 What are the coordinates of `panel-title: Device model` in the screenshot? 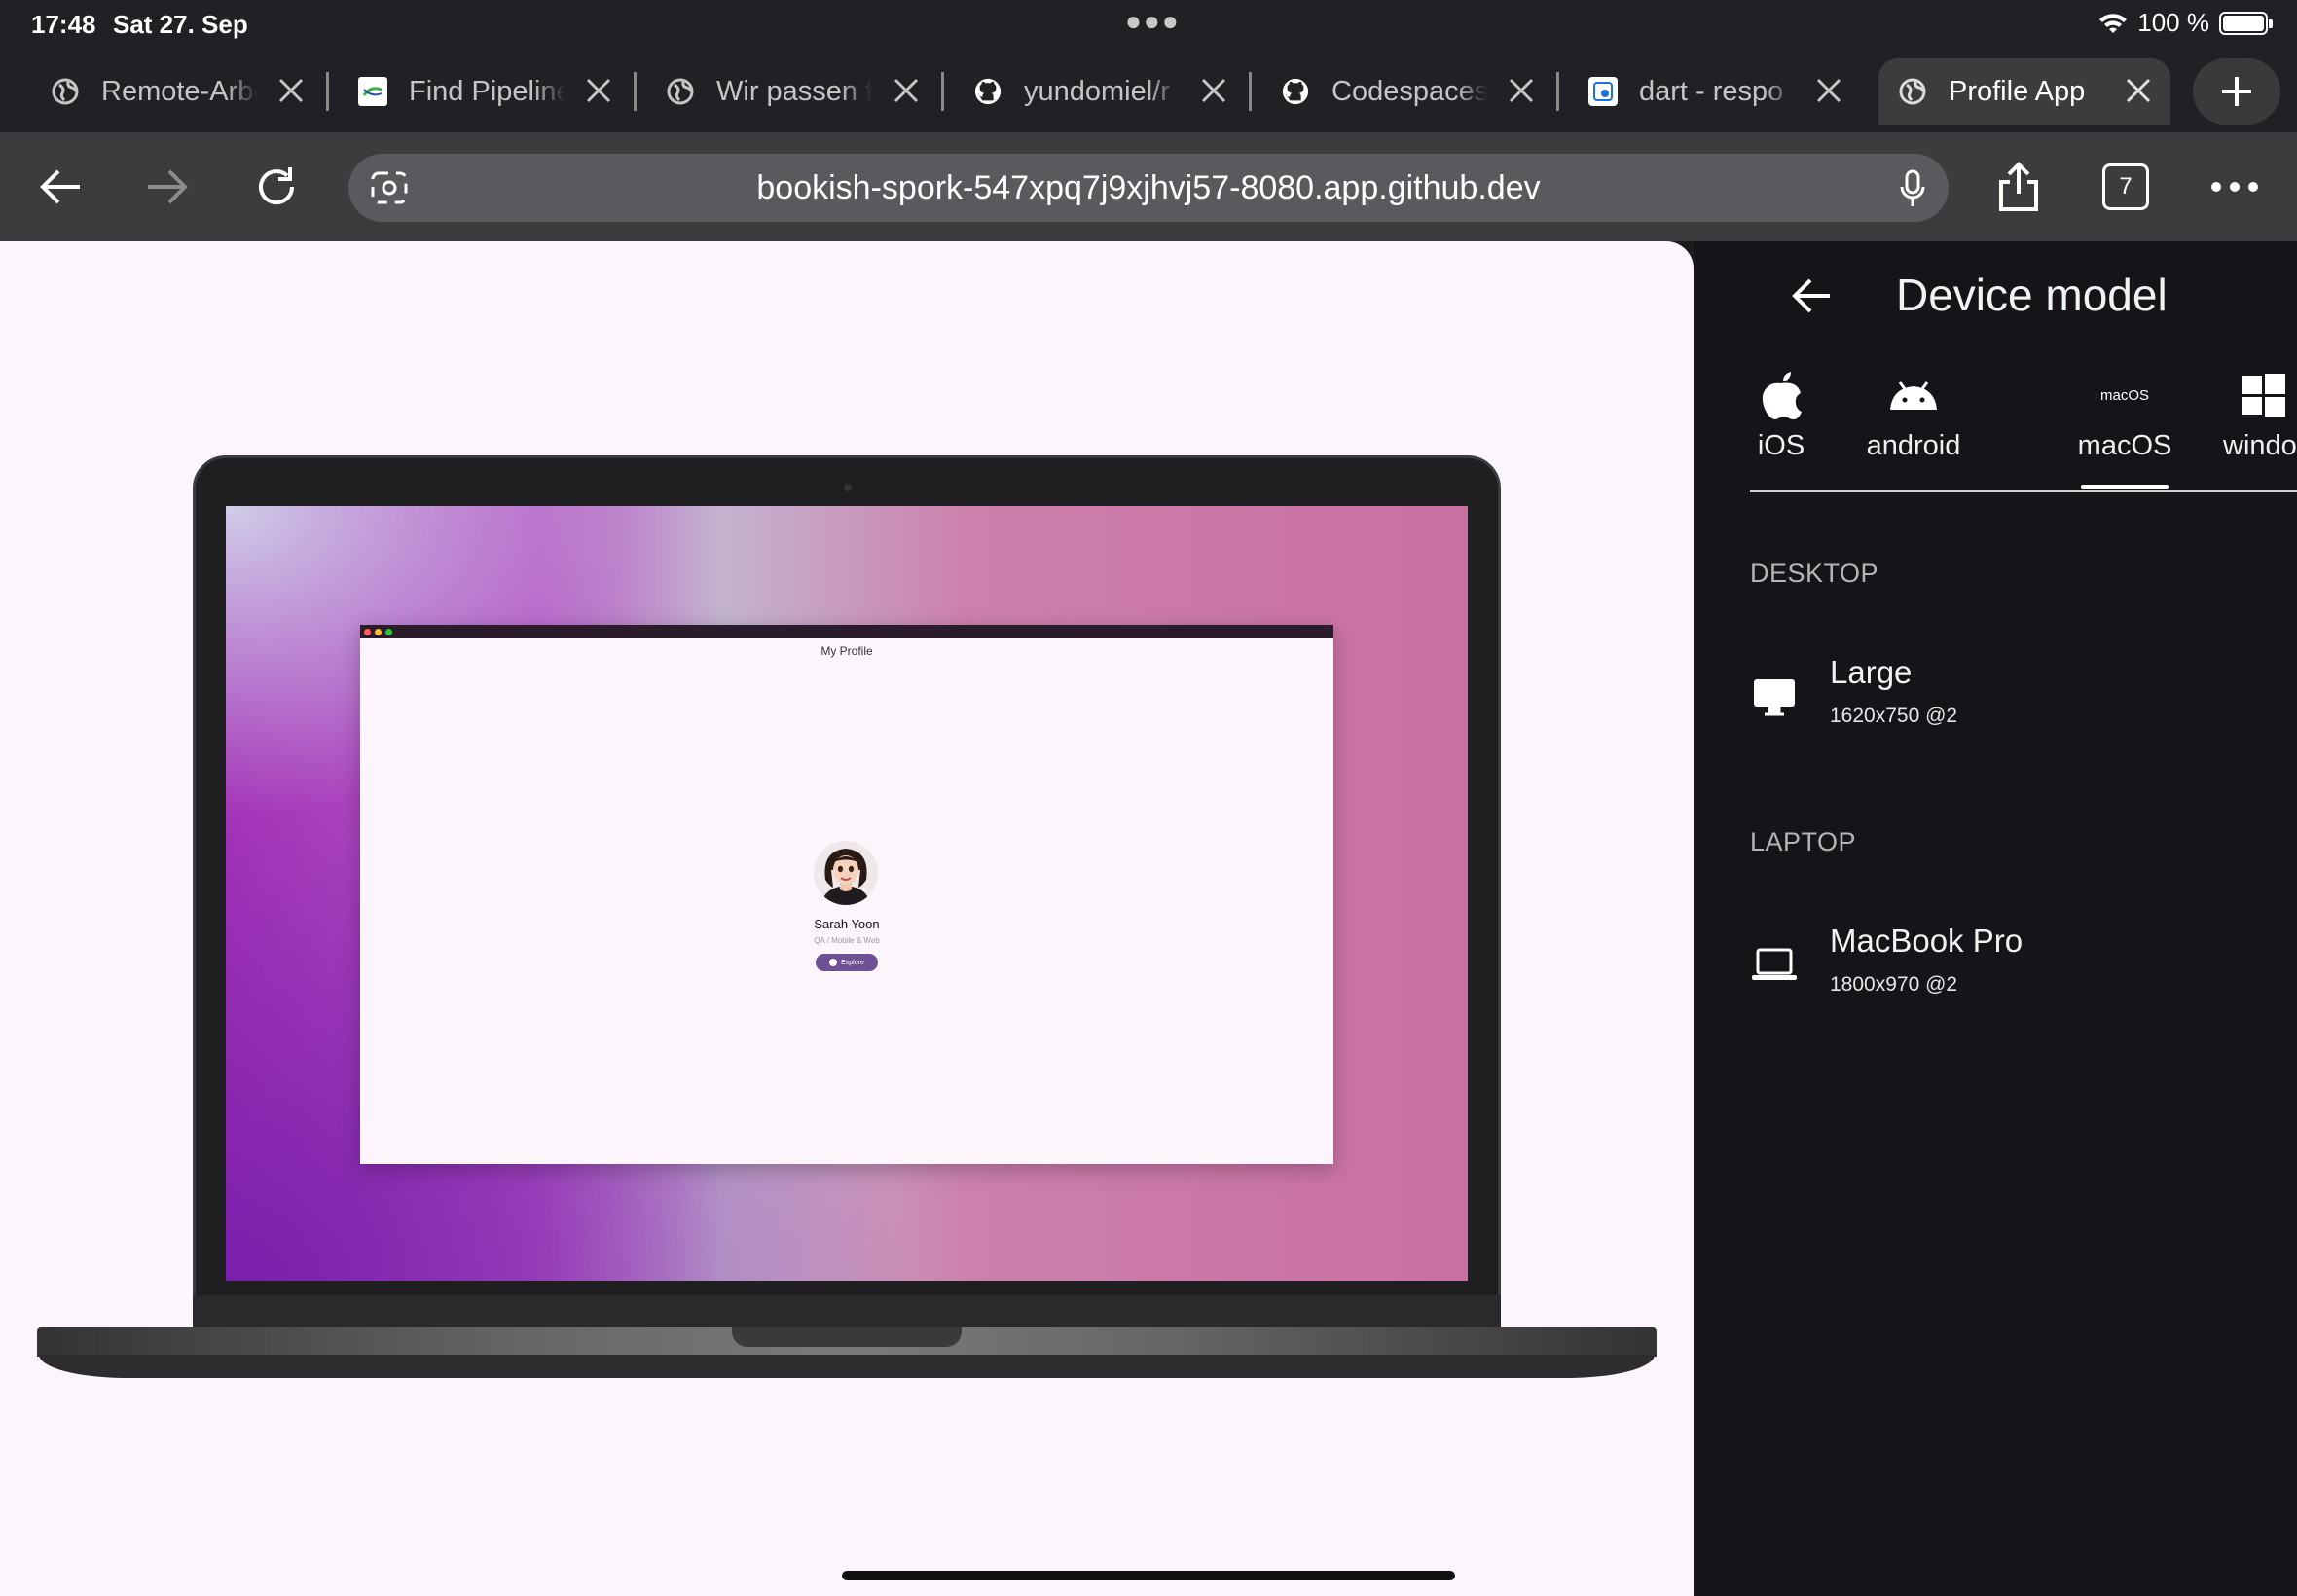 It's located at (2032, 295).